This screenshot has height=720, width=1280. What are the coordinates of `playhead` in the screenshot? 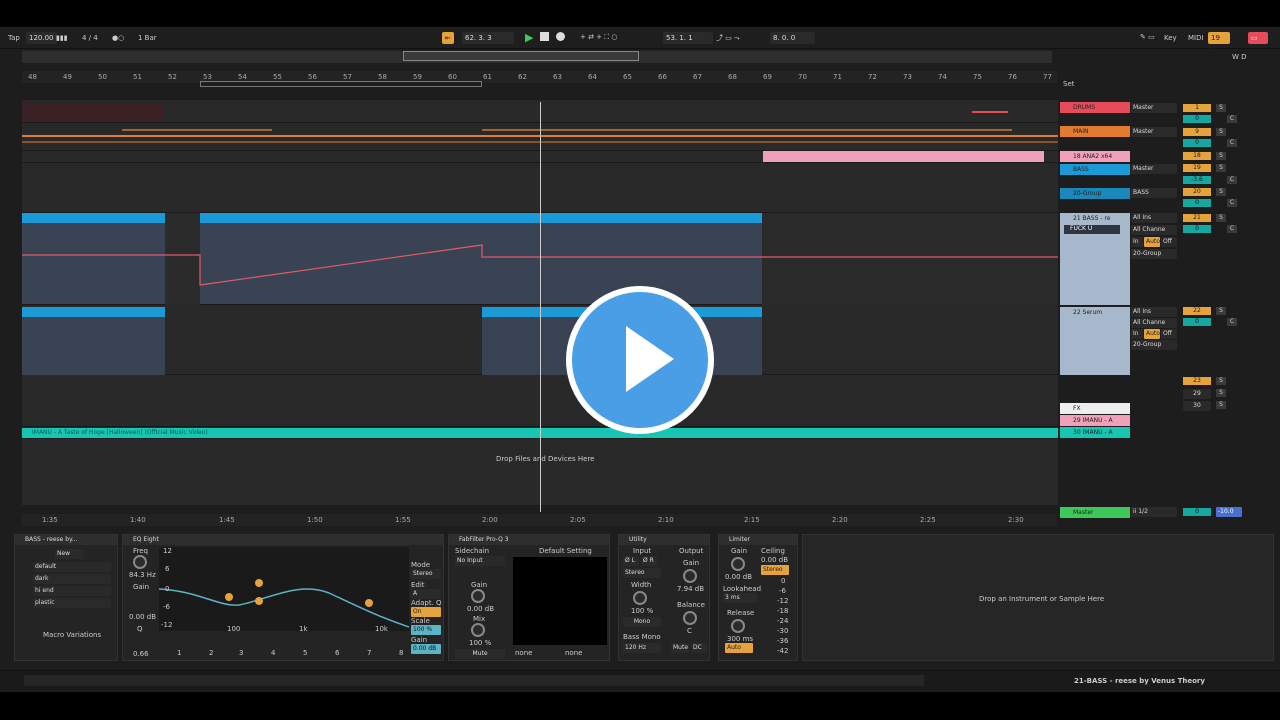 It's located at (540, 307).